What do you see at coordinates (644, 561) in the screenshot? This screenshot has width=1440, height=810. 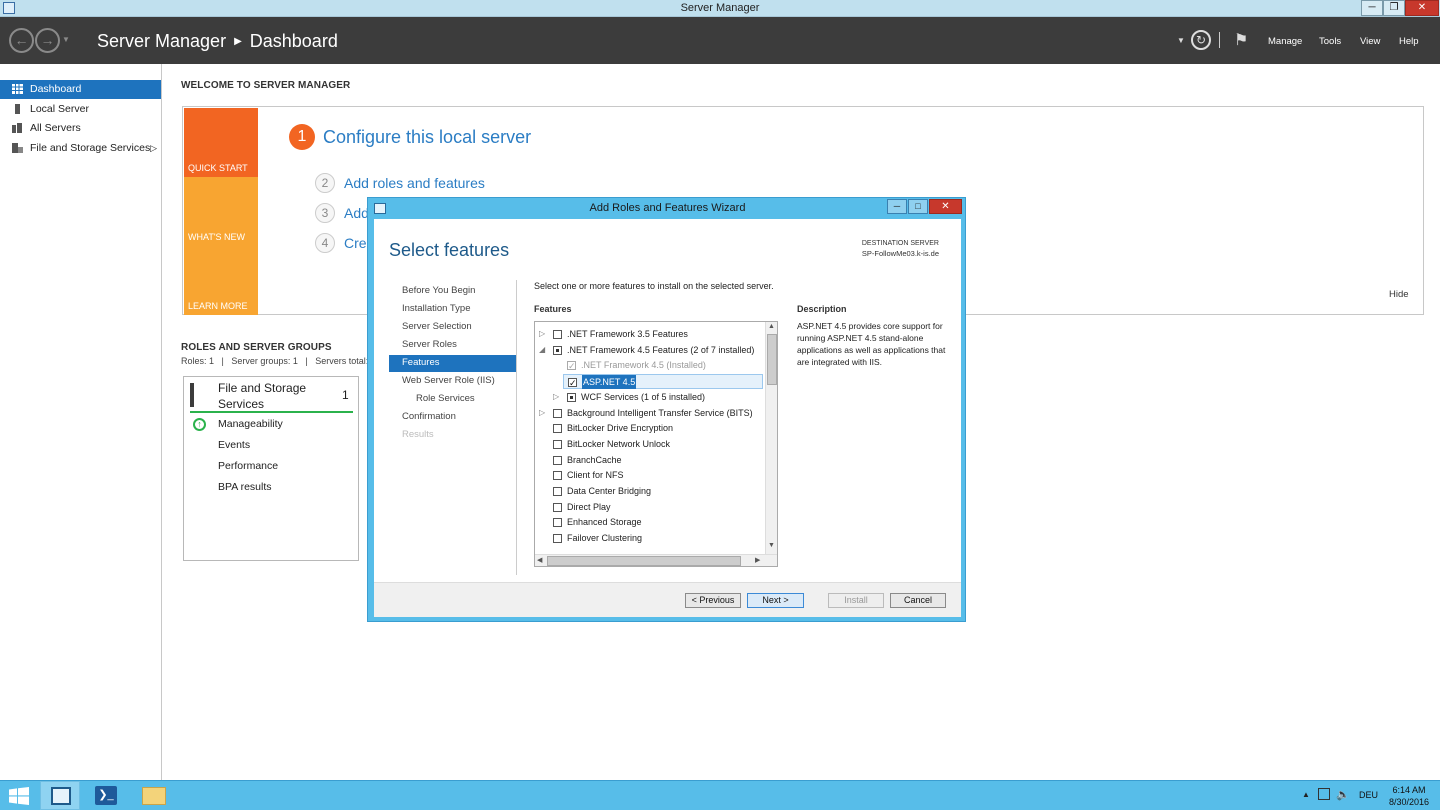 I see `horizontal-scroll-thumb` at bounding box center [644, 561].